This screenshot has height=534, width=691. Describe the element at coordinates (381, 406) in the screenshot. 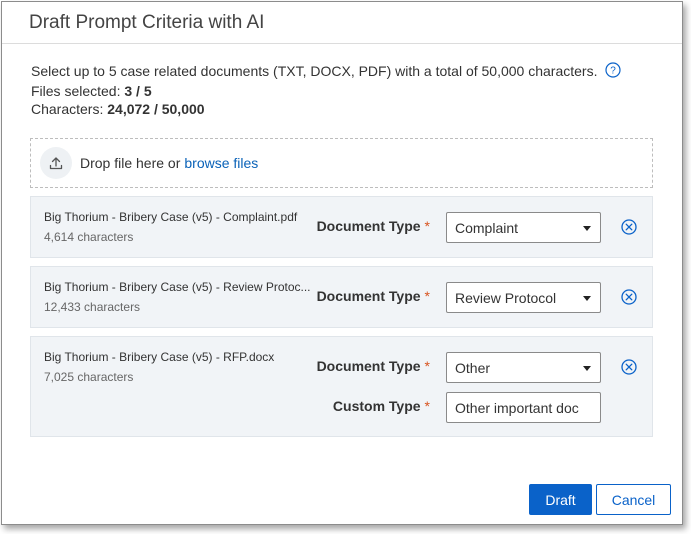

I see `custom-type-label: Custom Type *` at that location.